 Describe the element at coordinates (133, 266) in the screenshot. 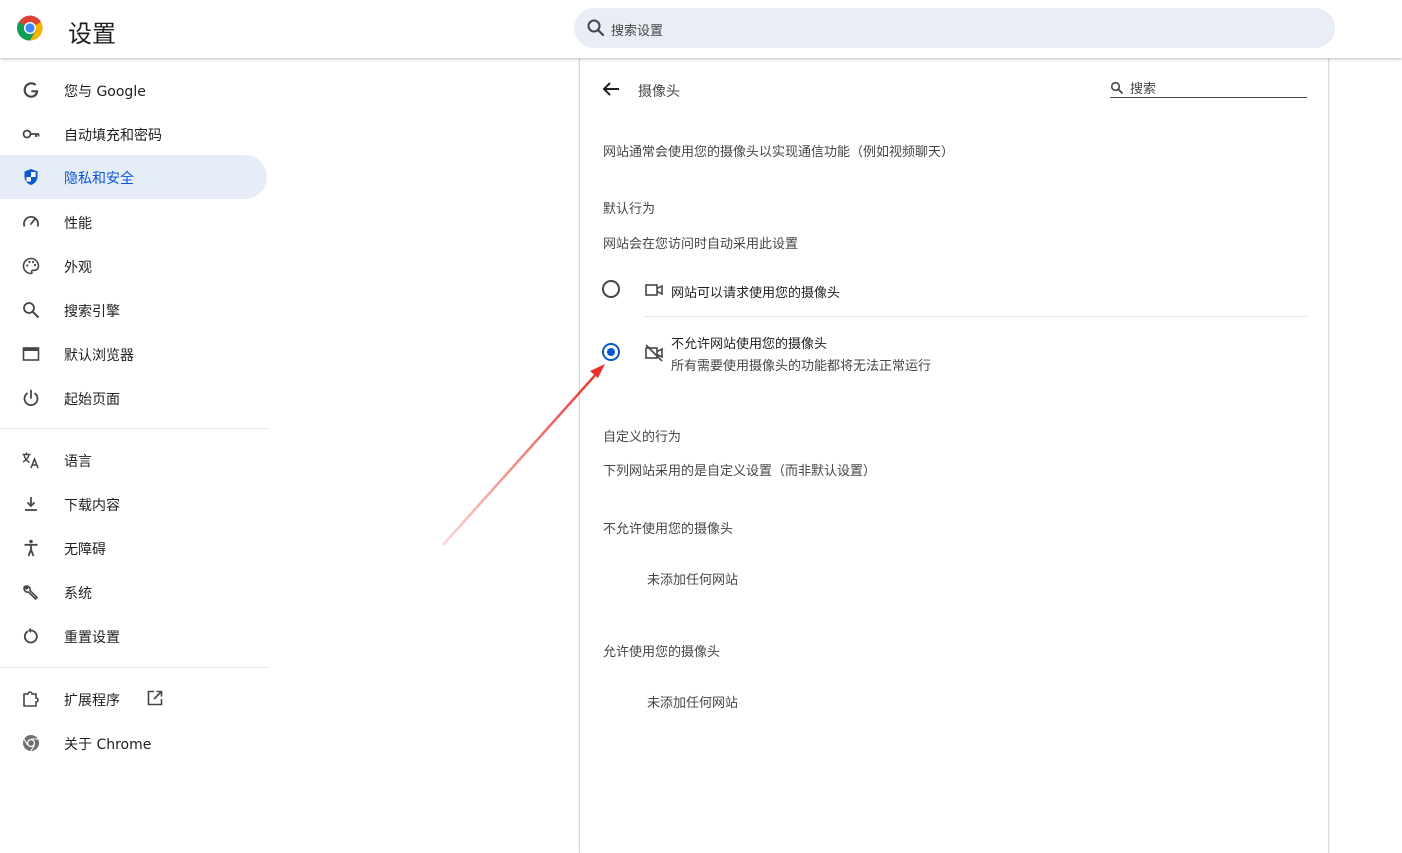

I see `sidebar-item-appearance: 外观` at that location.